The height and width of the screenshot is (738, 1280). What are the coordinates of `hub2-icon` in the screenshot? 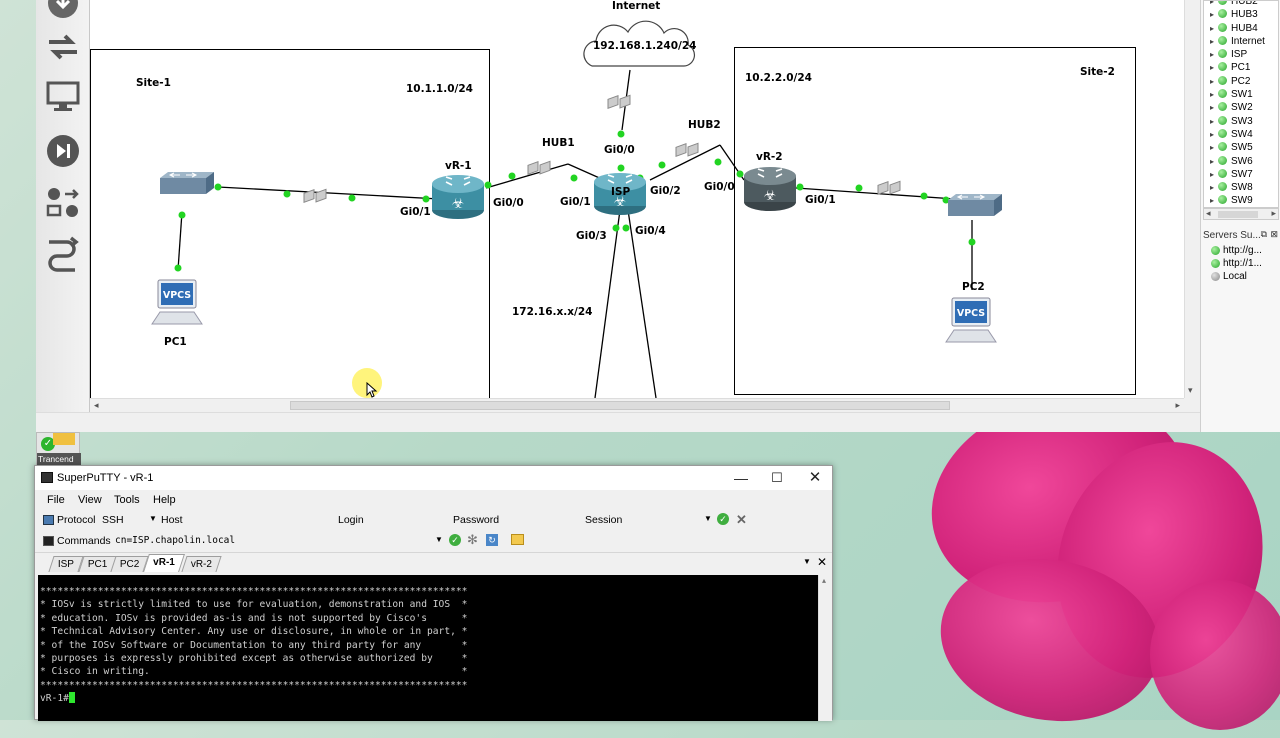 It's located at (691, 150).